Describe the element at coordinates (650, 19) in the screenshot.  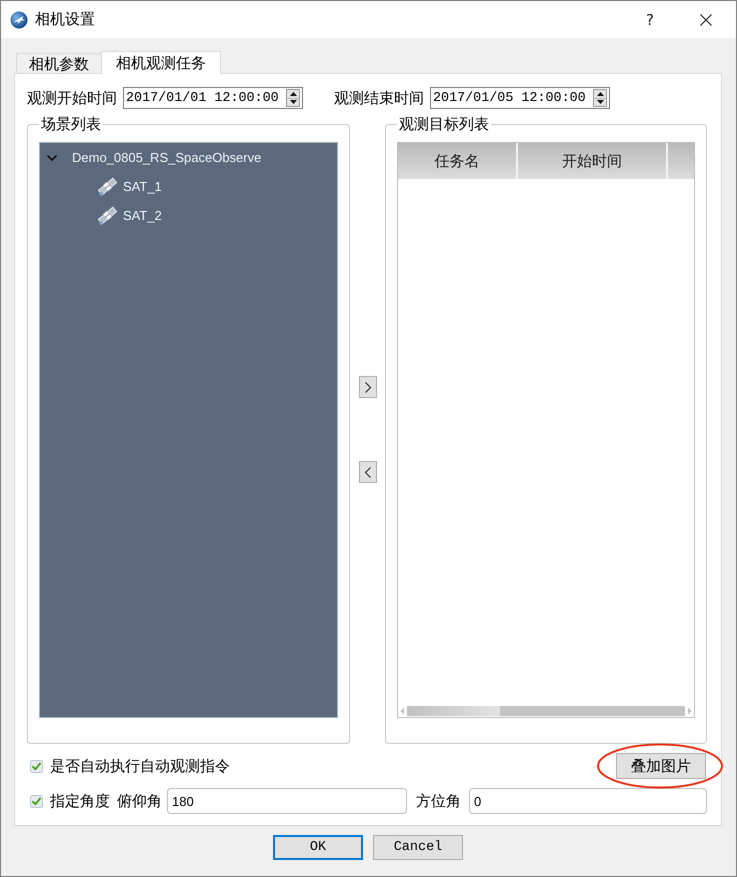
I see `help-button: ?` at that location.